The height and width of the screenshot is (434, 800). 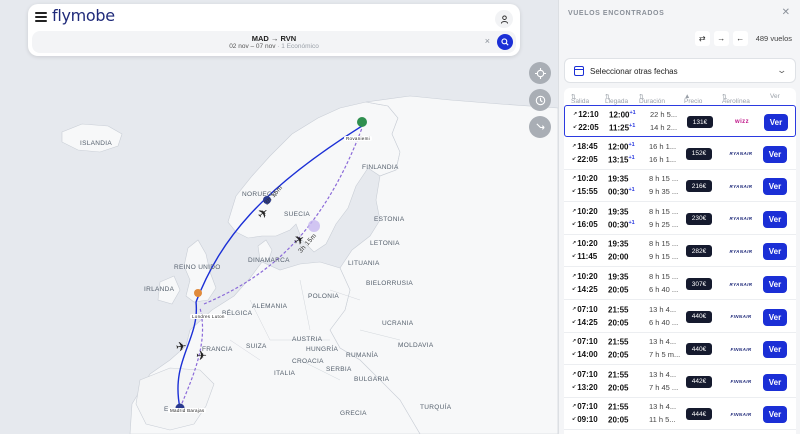 I want to click on route-title: MAD → RVN, so click(x=274, y=38).